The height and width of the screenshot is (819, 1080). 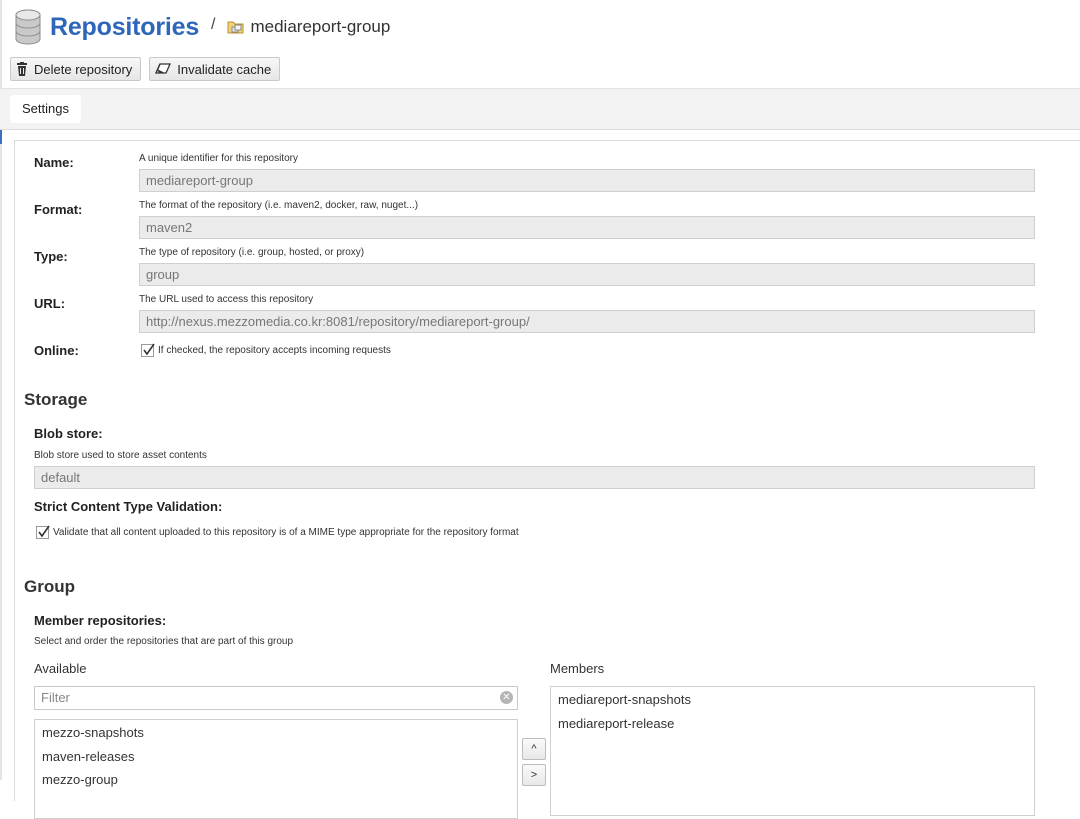 What do you see at coordinates (534, 775) in the screenshot?
I see `move-right-button: >` at bounding box center [534, 775].